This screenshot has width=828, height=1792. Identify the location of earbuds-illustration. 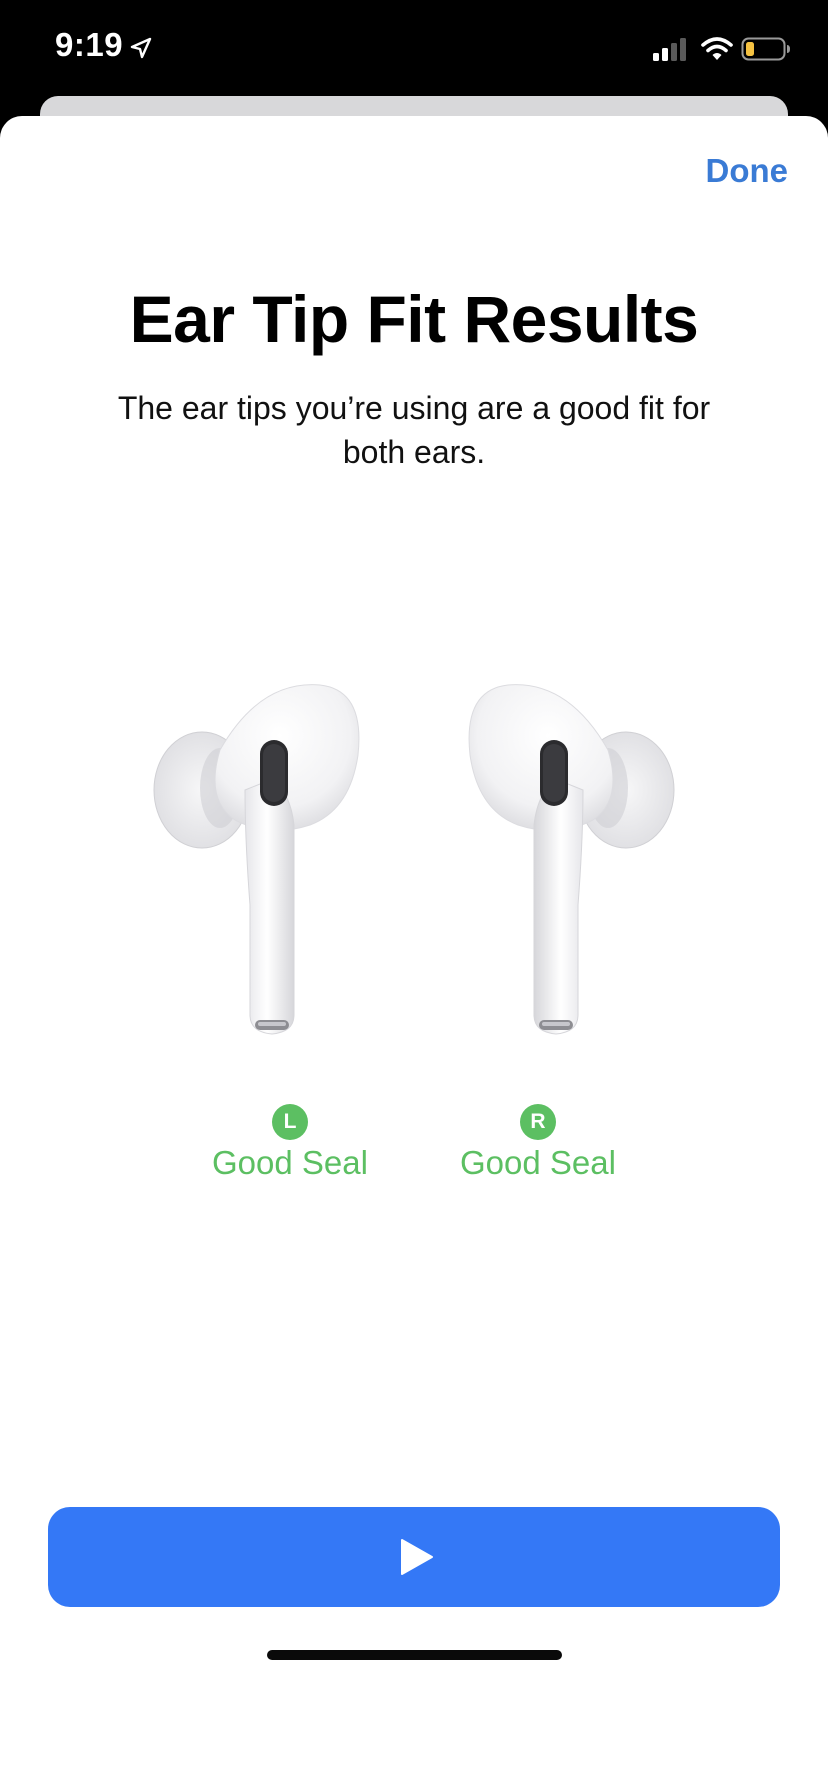
(414, 870).